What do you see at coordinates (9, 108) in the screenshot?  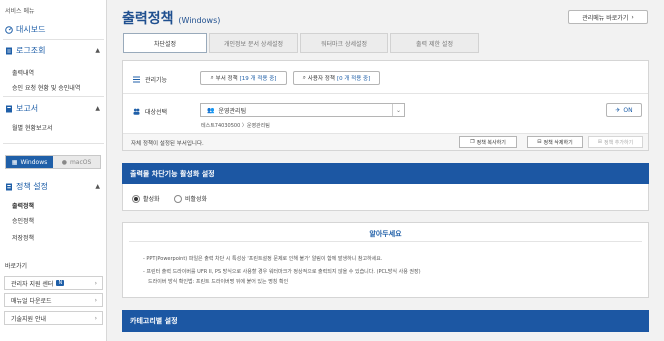 I see `report-icon` at bounding box center [9, 108].